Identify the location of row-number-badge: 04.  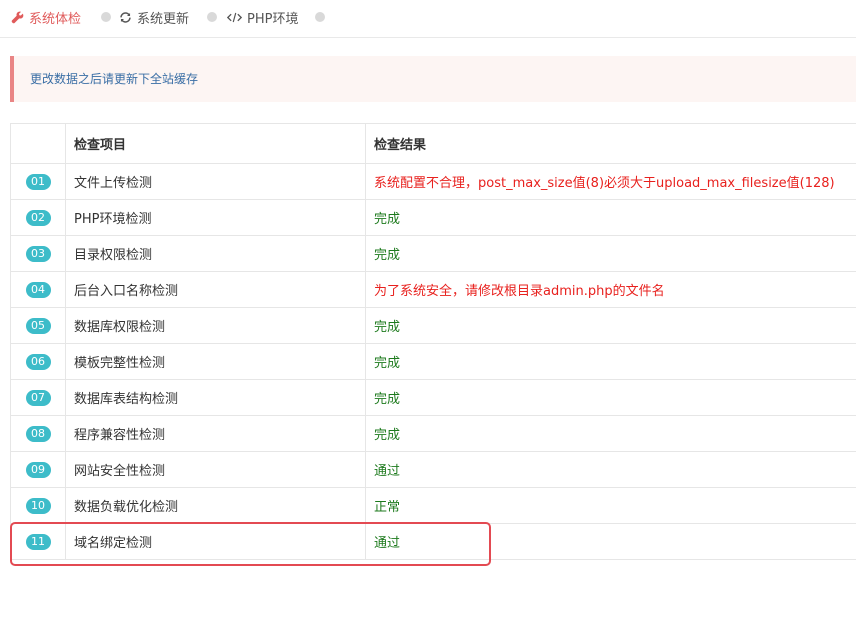
(38, 289).